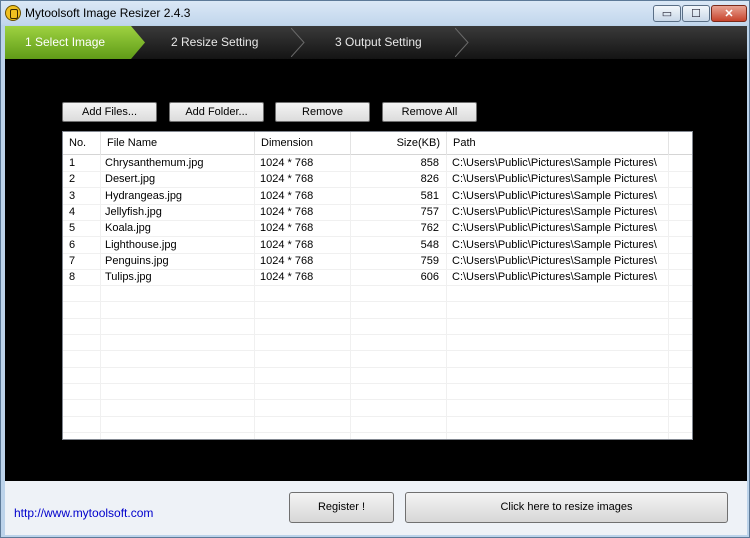  Describe the element at coordinates (72, 179) in the screenshot. I see `cell-no: 2` at that location.